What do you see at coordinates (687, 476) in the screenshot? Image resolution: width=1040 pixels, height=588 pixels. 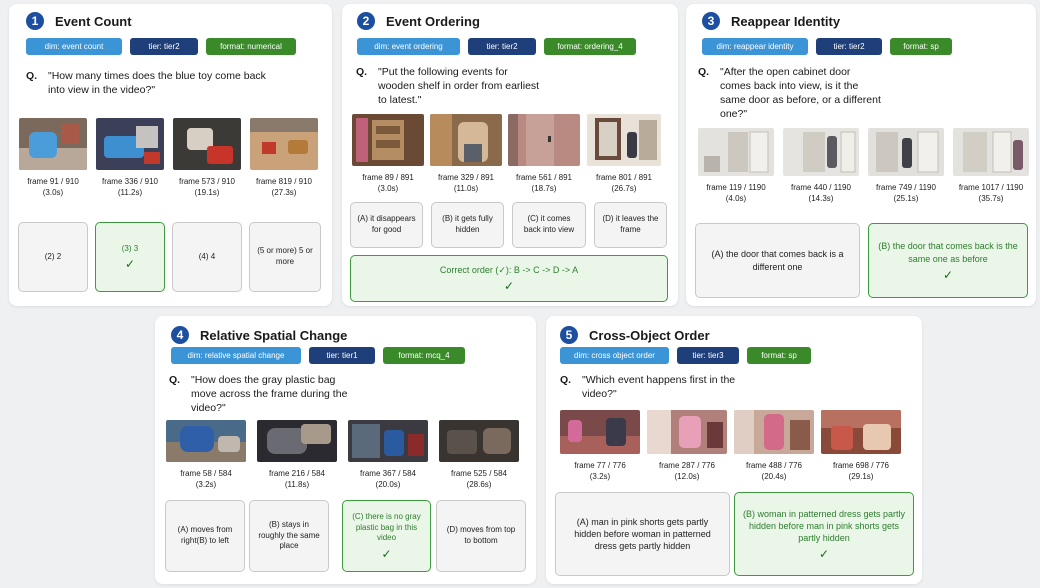 I see `frame-time: (12.0s)` at bounding box center [687, 476].